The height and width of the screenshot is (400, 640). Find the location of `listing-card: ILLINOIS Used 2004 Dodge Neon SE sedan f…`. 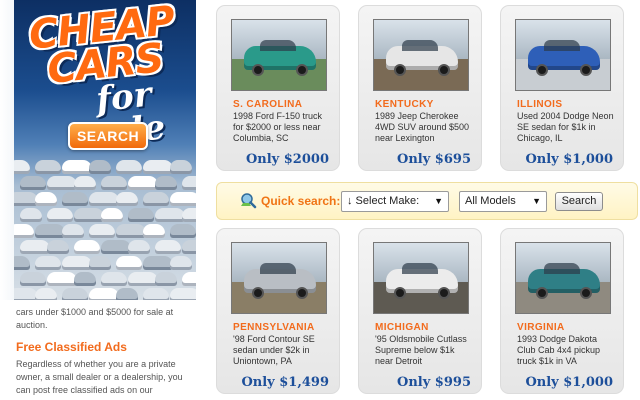

listing-card: ILLINOIS Used 2004 Dodge Neon SE sedan f… is located at coordinates (562, 88).